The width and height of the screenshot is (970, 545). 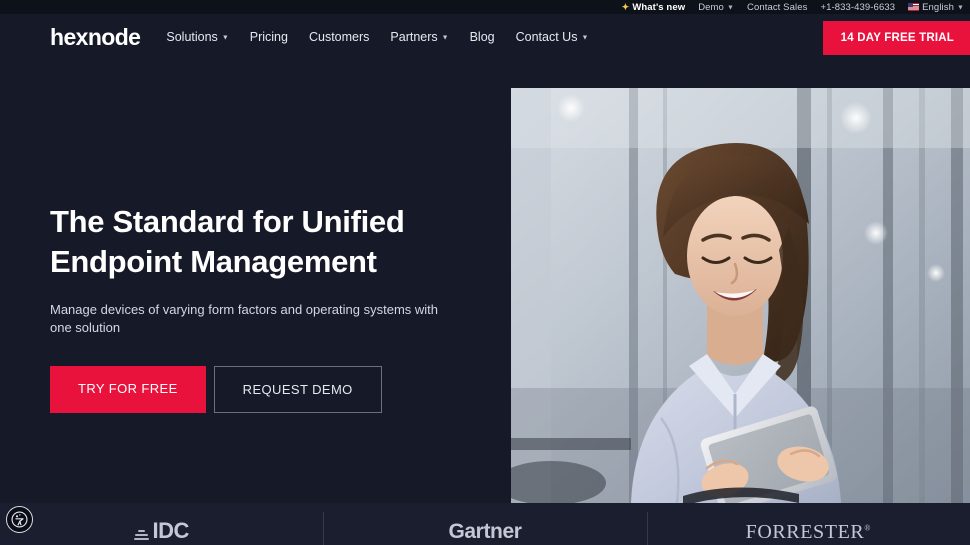 I want to click on hero-title-line-2: Endpoint Management, so click(x=213, y=262).